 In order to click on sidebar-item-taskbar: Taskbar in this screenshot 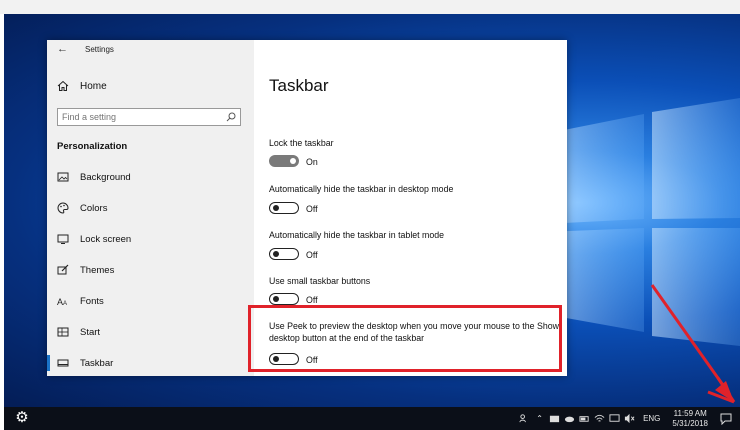, I will do `click(150, 363)`.